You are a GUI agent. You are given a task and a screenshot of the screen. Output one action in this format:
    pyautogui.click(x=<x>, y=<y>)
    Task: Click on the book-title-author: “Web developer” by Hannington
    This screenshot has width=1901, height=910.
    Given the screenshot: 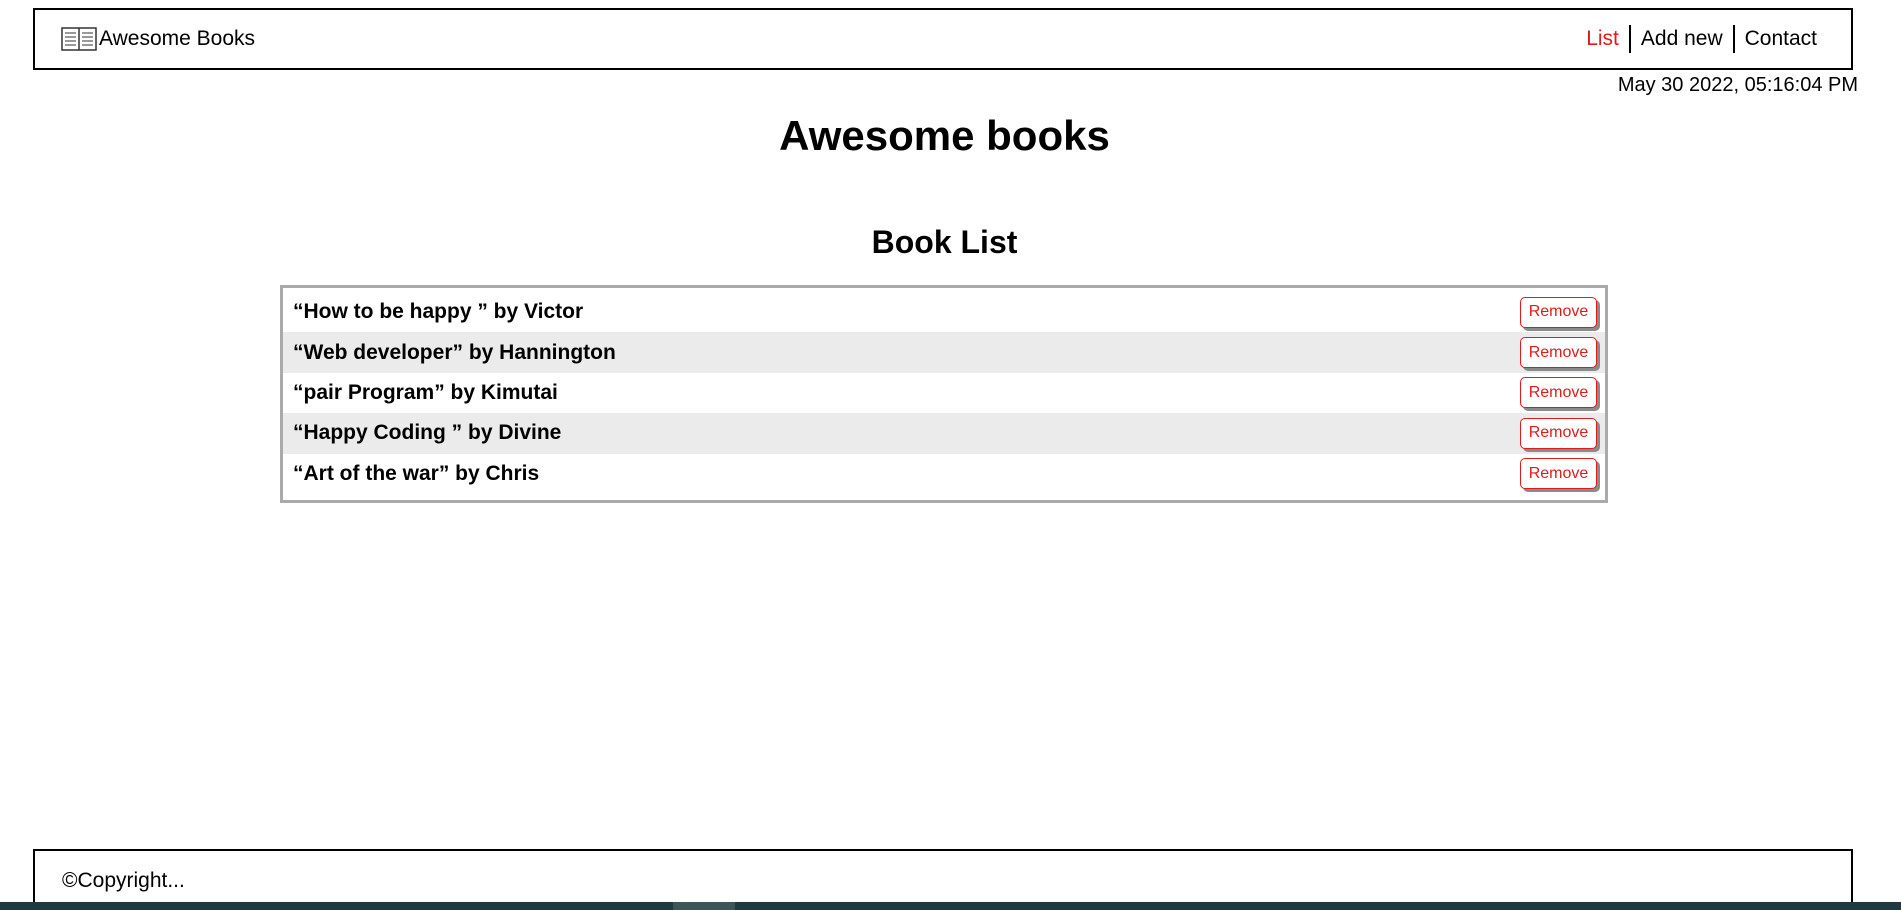 What is the action you would take?
    pyautogui.click(x=454, y=352)
    